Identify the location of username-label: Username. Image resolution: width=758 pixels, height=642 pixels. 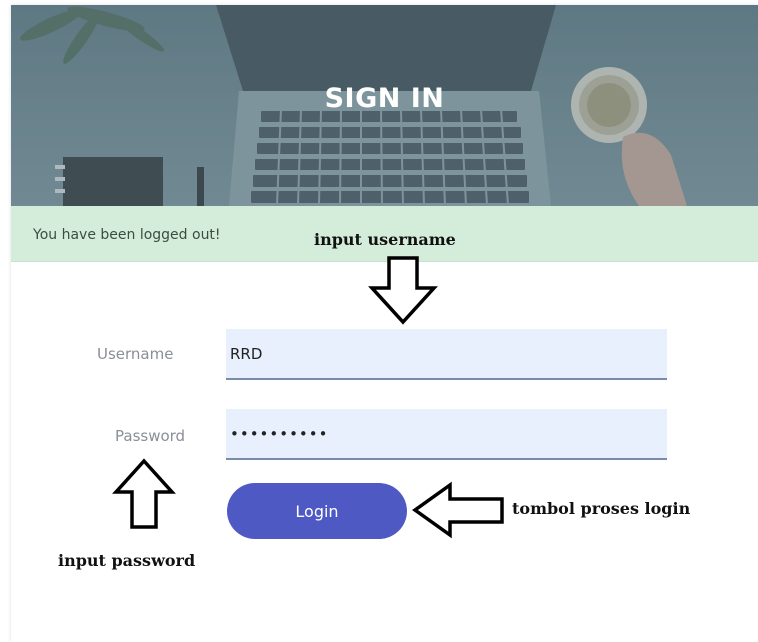
(135, 354).